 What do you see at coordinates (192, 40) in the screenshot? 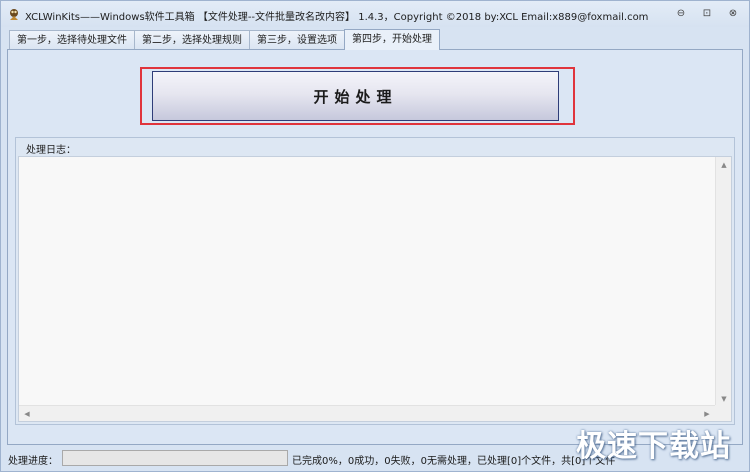
I see `tab-step-2: 第二步，选择处理规则` at bounding box center [192, 40].